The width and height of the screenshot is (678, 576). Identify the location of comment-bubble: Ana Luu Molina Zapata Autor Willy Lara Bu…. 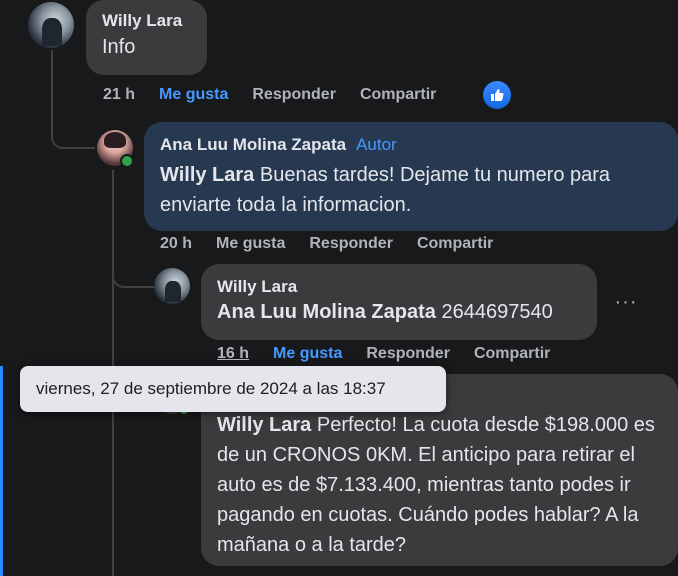
(411, 176).